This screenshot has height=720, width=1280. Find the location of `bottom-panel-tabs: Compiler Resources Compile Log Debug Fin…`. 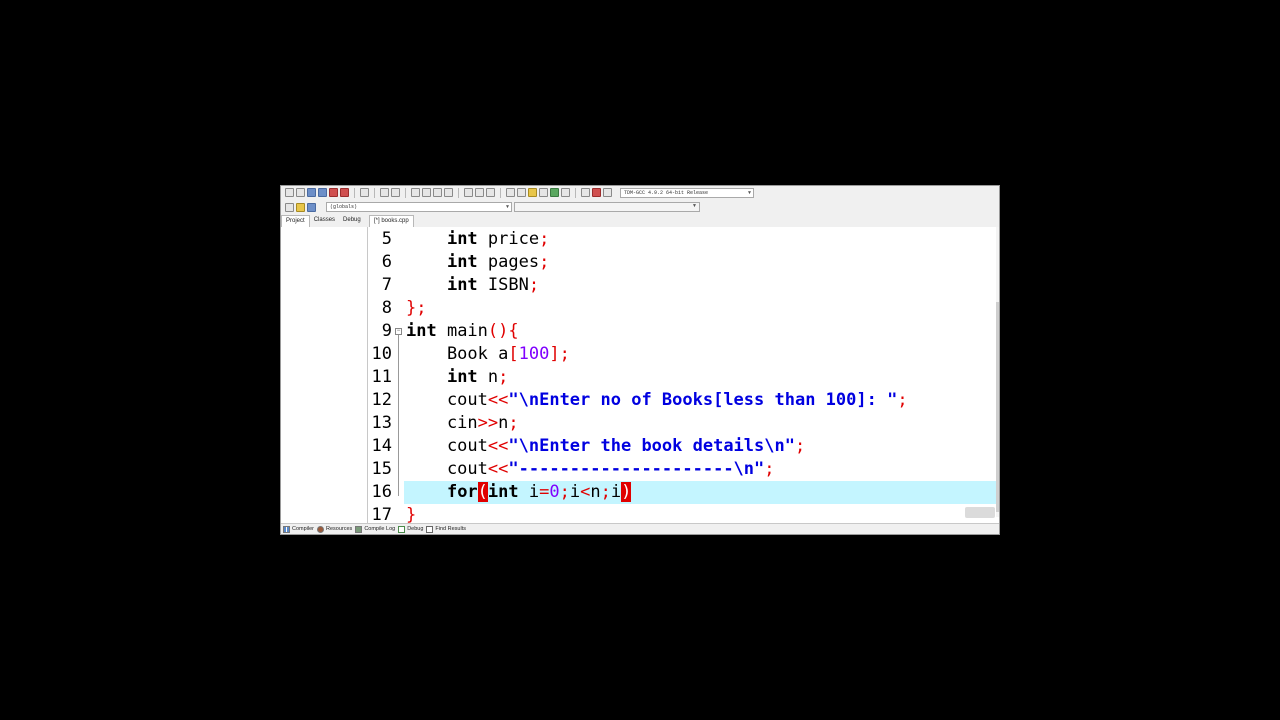

bottom-panel-tabs: Compiler Resources Compile Log Debug Fin… is located at coordinates (640, 528).